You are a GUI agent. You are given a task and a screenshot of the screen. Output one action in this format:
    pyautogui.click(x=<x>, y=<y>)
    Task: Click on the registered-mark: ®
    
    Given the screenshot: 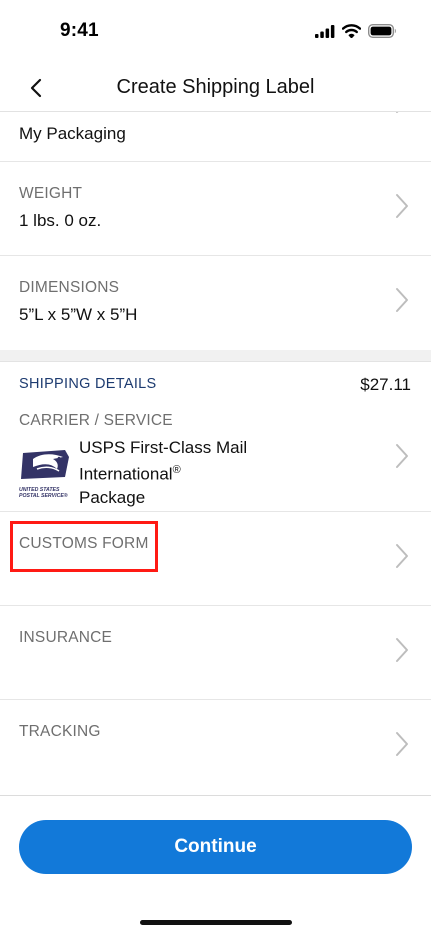 What is the action you would take?
    pyautogui.click(x=176, y=470)
    